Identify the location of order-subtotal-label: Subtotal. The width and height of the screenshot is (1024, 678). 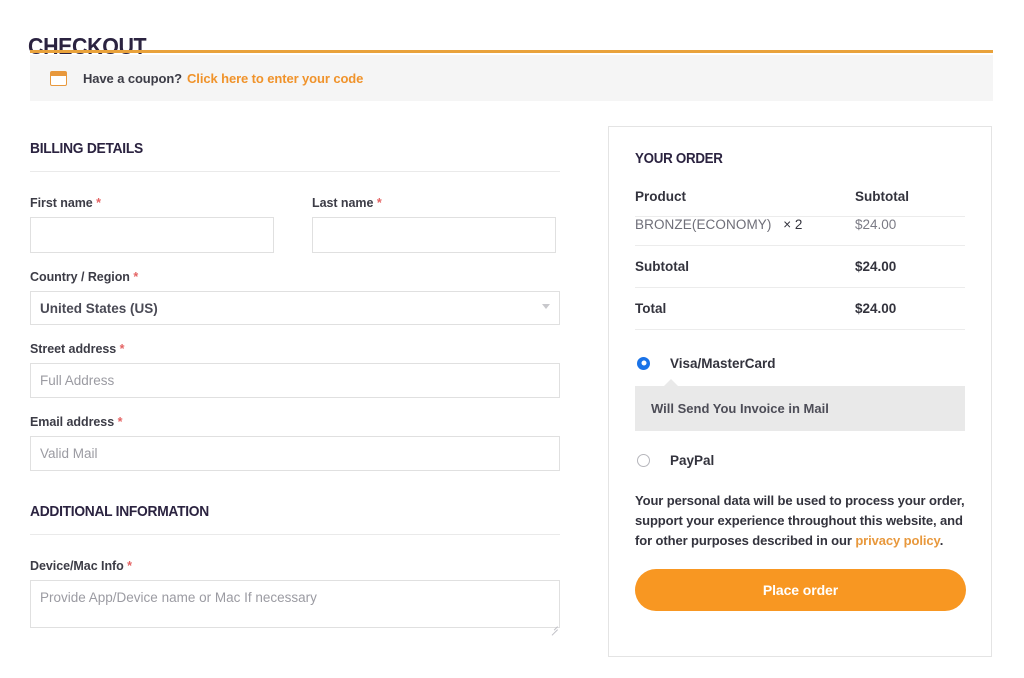
(745, 266).